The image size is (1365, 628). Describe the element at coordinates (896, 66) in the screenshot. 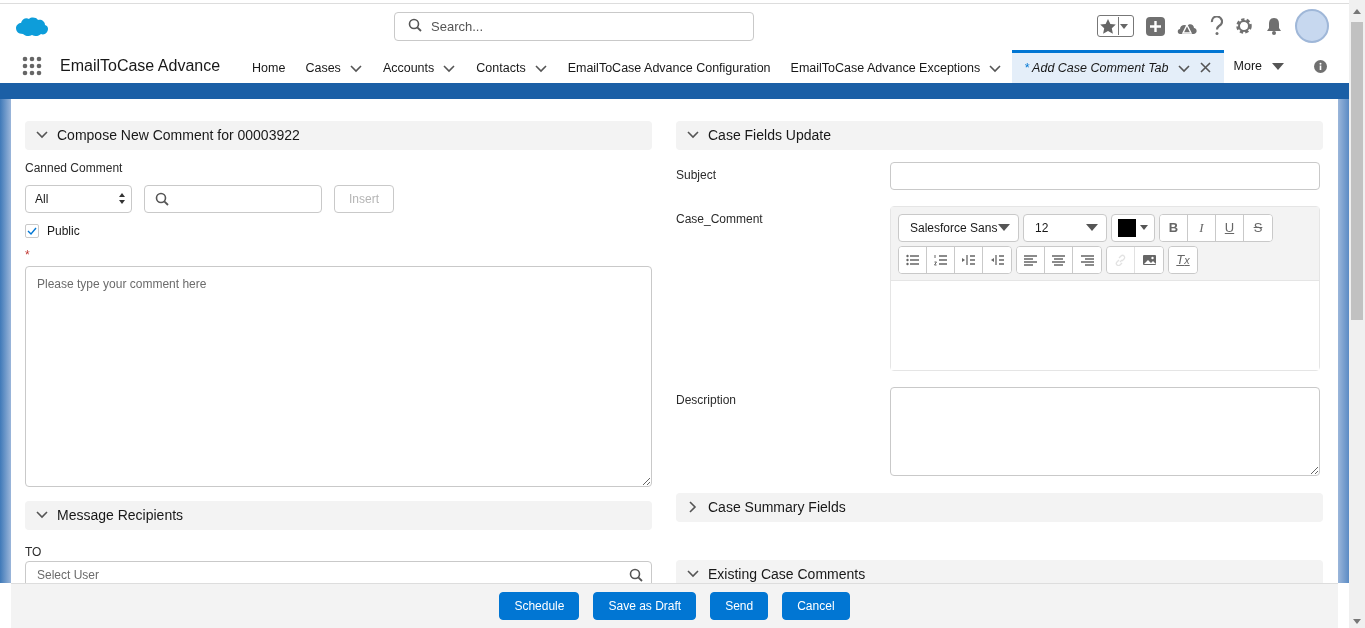

I see `nav-tab: EmailToCase Advance Exceptions` at that location.